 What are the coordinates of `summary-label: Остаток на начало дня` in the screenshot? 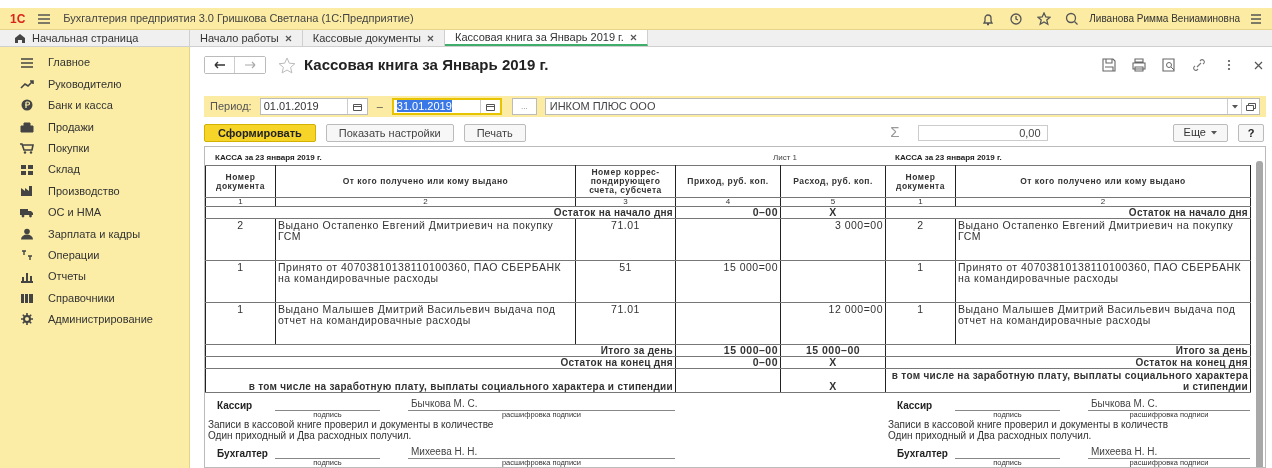 It's located at (1068, 212).